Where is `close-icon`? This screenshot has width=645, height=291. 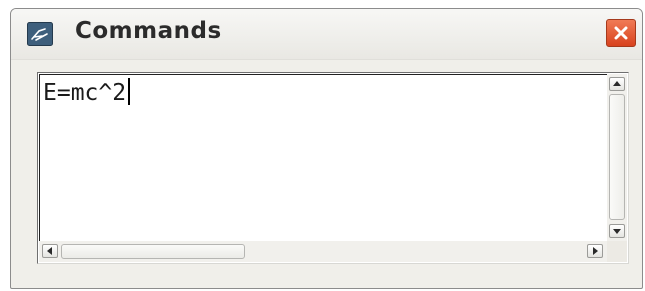
close-icon is located at coordinates (621, 33).